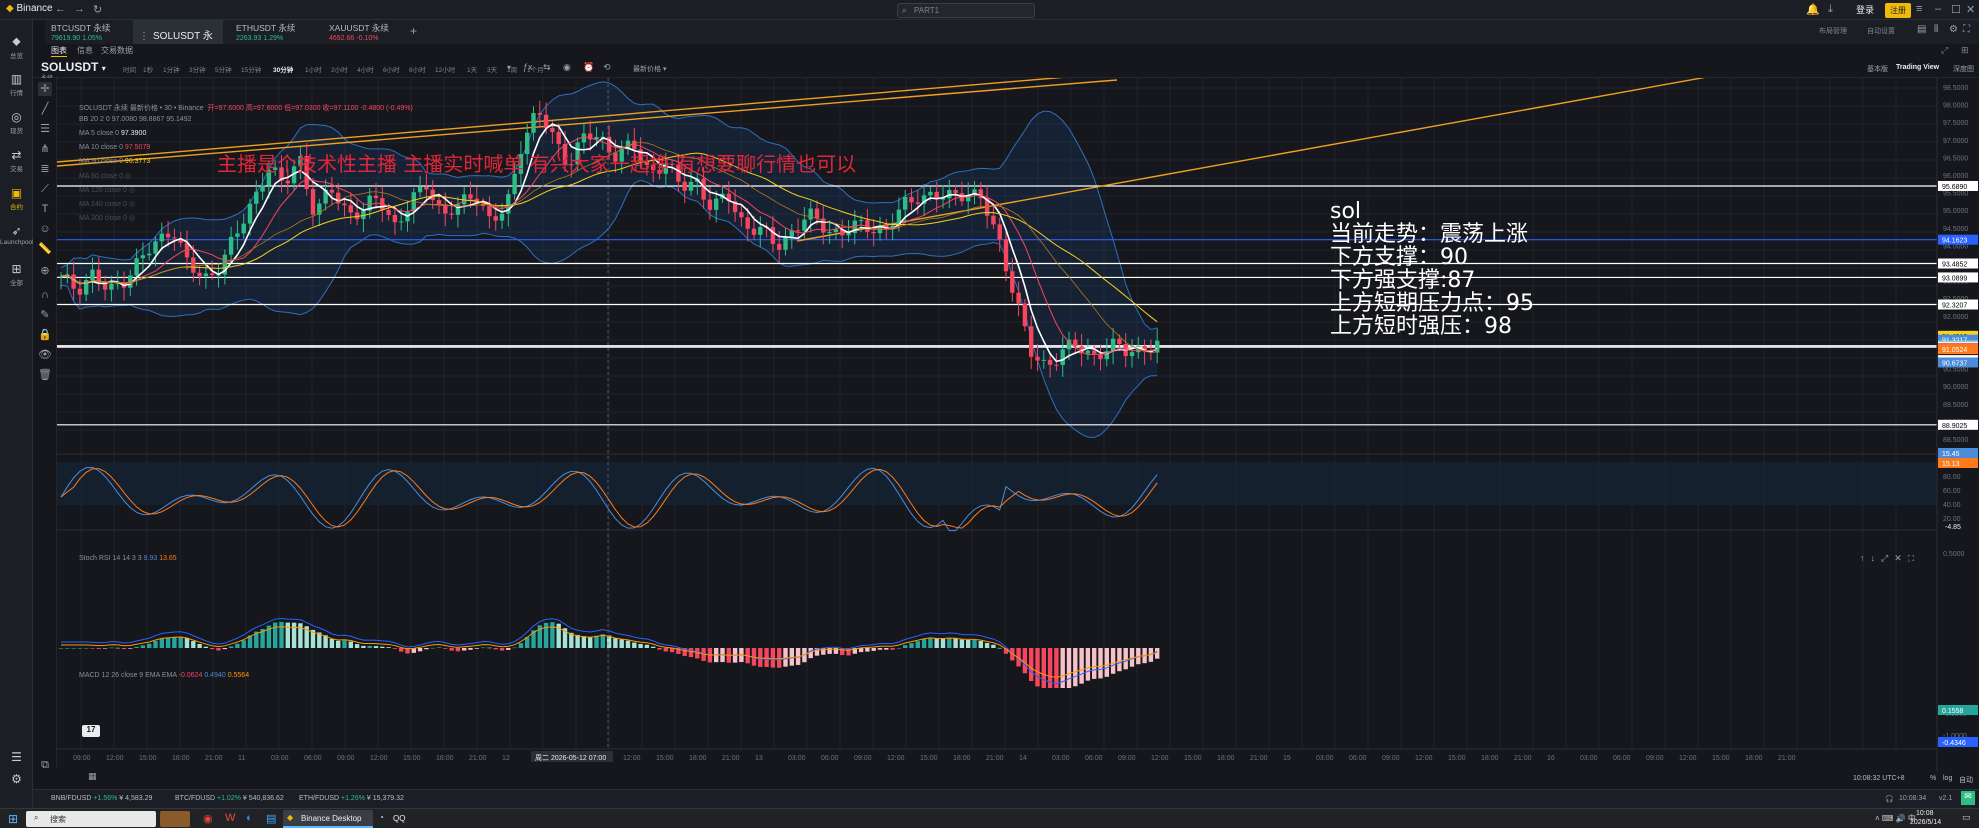  I want to click on indicator-legend-item: MA 10 close 0 97.5079, so click(114, 147).